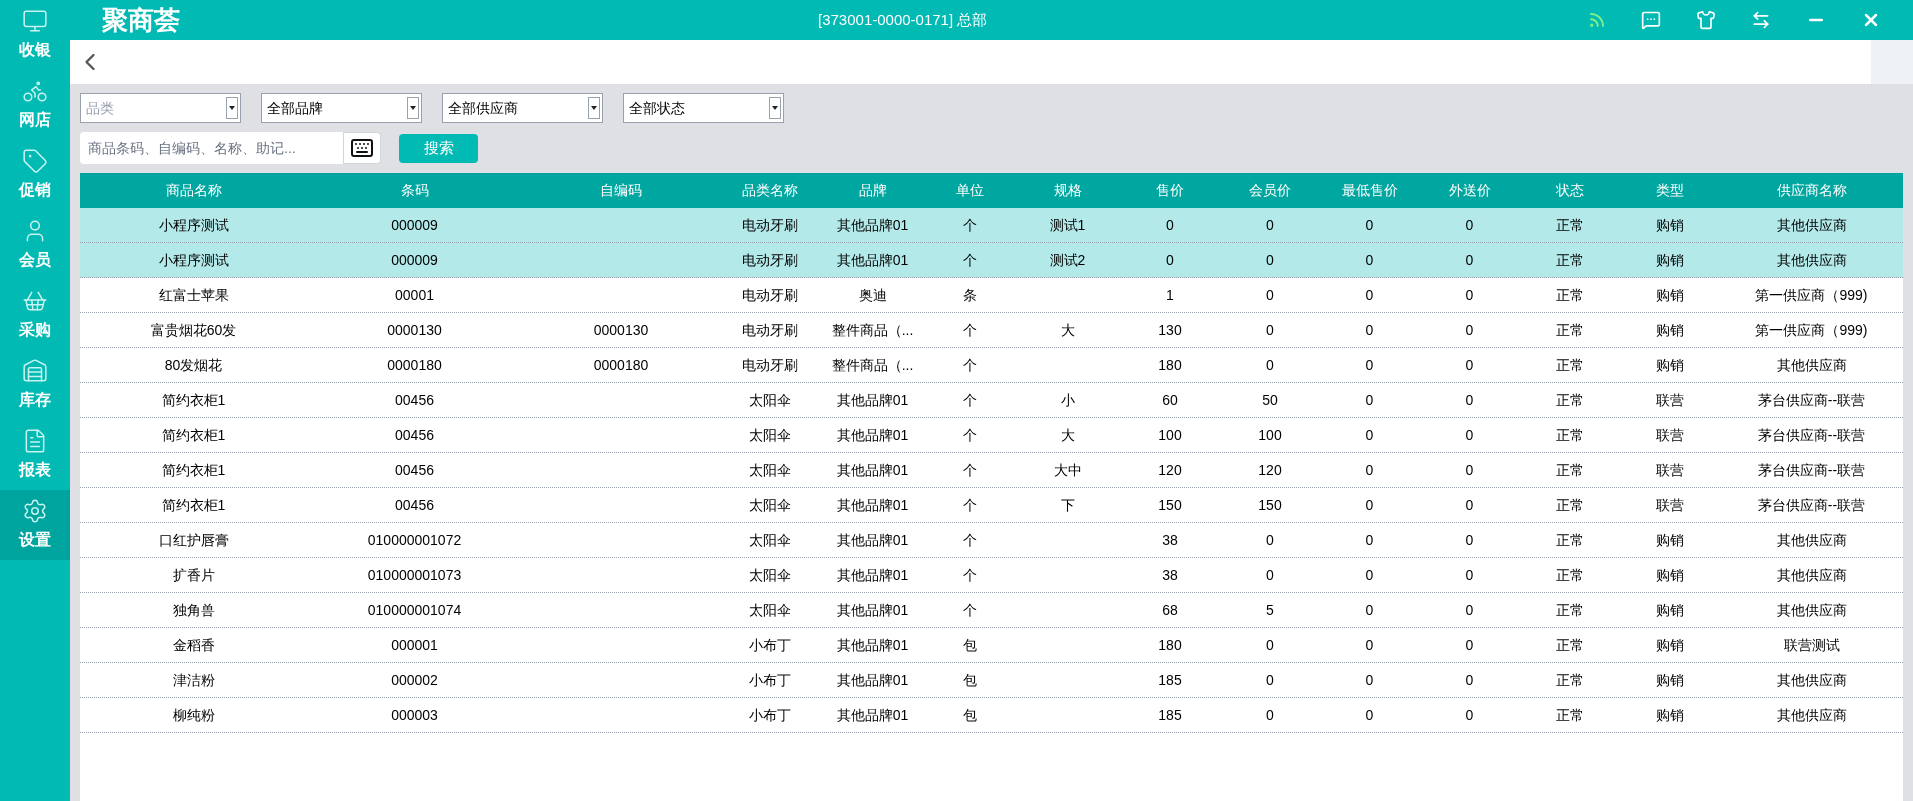 Image resolution: width=1913 pixels, height=801 pixels. What do you see at coordinates (35, 455) in the screenshot?
I see `sidebar-item: 报表` at bounding box center [35, 455].